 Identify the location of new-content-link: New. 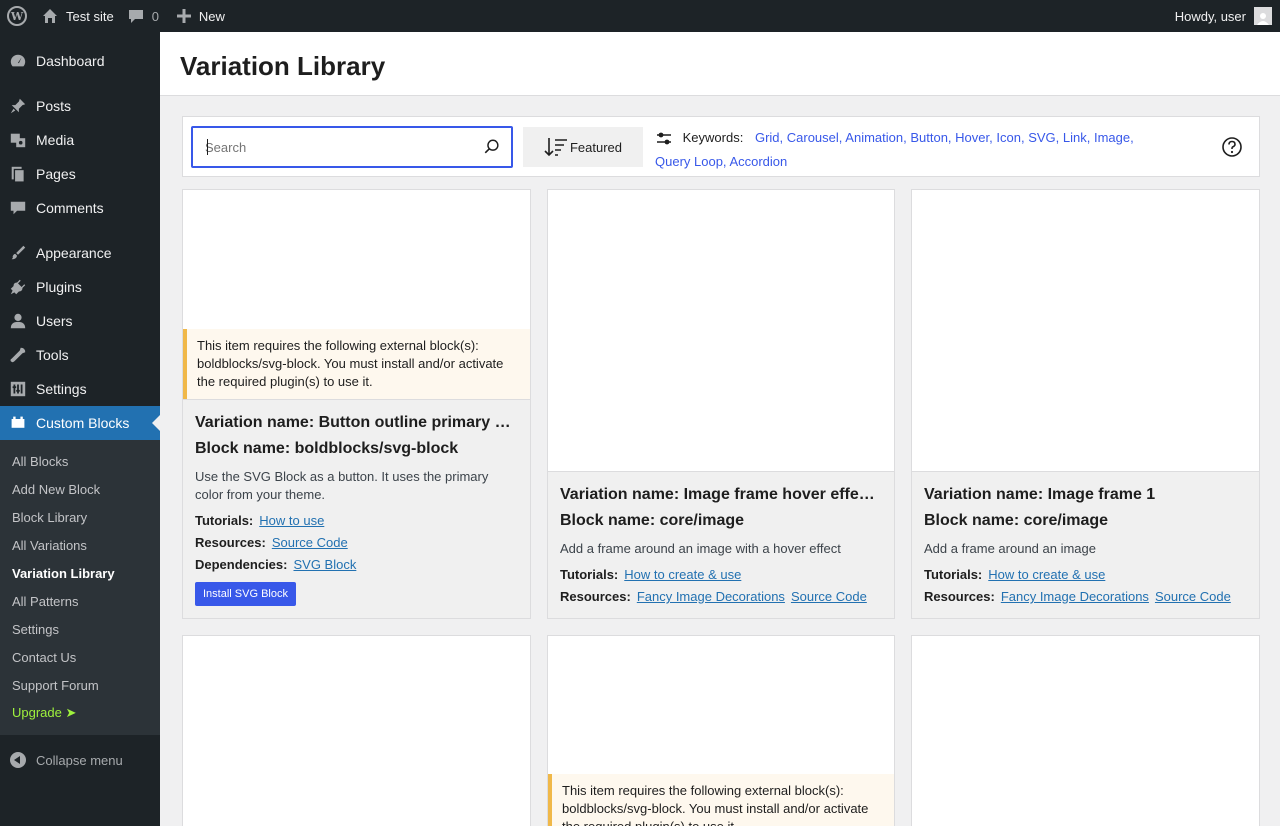
(201, 16).